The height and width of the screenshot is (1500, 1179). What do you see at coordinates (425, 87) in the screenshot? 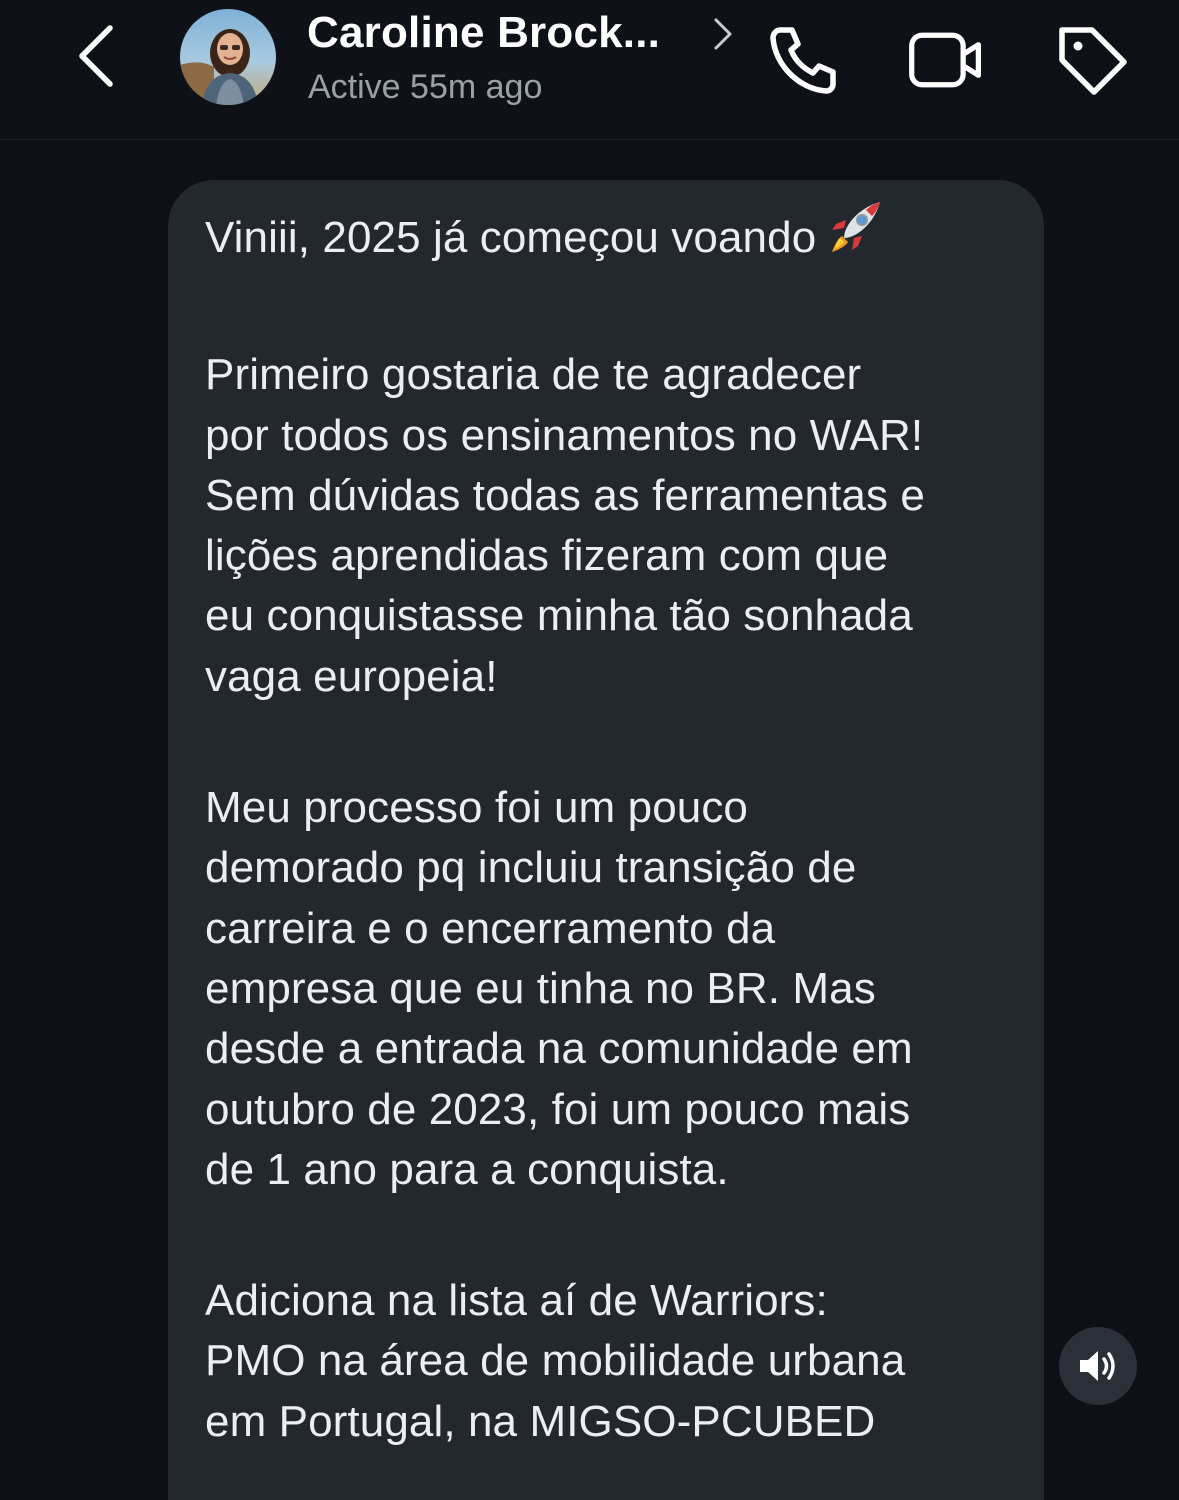
I see `active-status: Active 55m ago` at bounding box center [425, 87].